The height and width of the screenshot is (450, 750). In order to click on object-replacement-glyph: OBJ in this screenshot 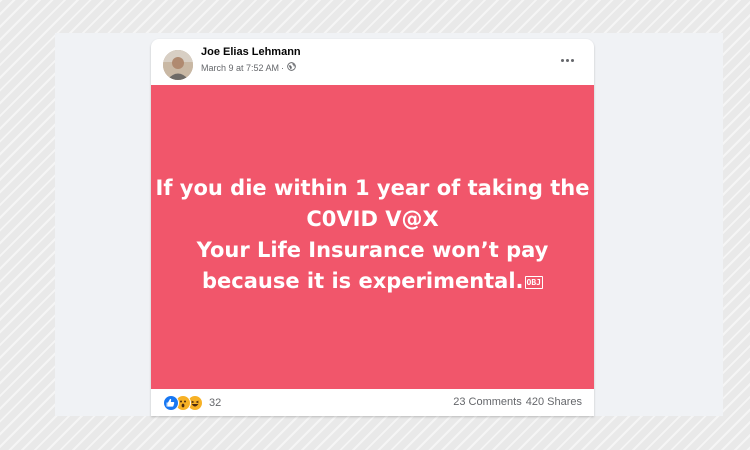, I will do `click(533, 282)`.